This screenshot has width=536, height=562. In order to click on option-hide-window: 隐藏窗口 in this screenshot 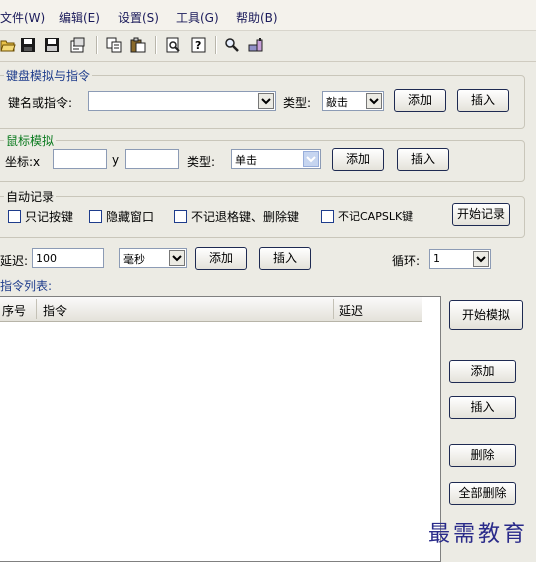, I will do `click(130, 217)`.